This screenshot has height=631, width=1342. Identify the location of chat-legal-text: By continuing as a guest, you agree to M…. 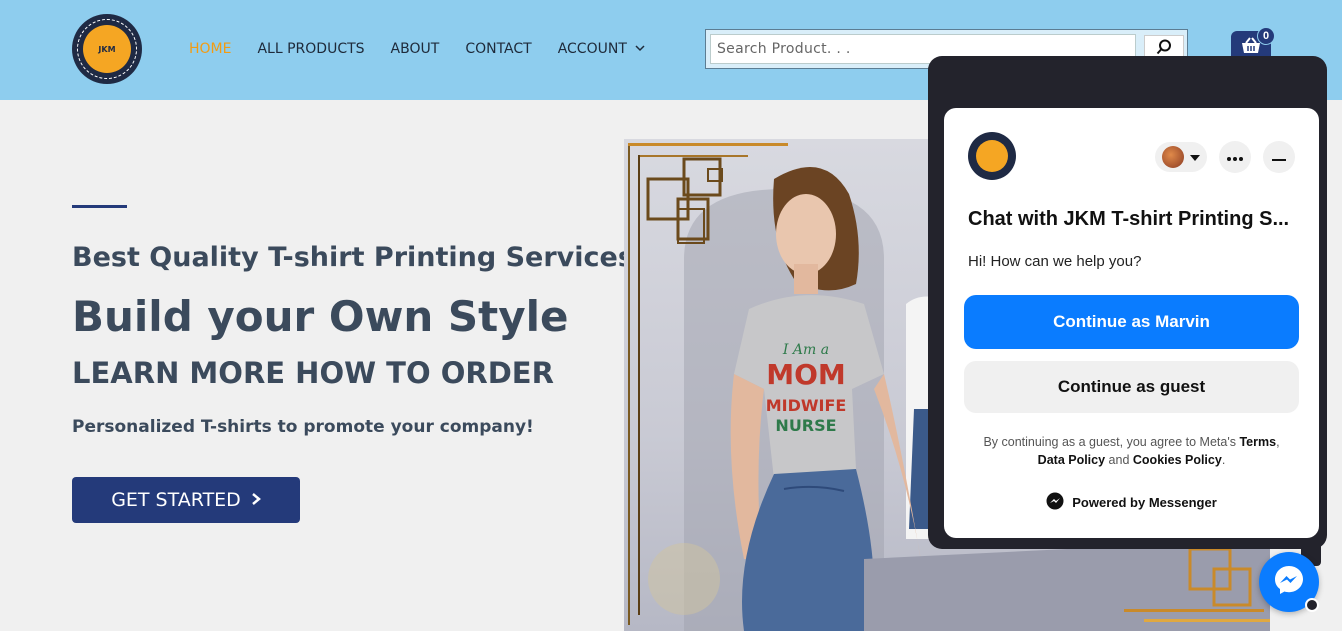
(1131, 451).